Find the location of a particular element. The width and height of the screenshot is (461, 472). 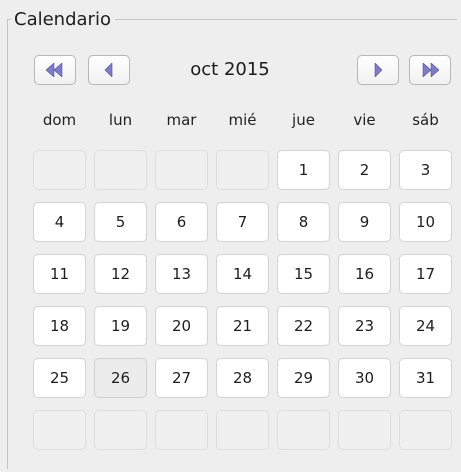

day-button: 17 is located at coordinates (425, 274).